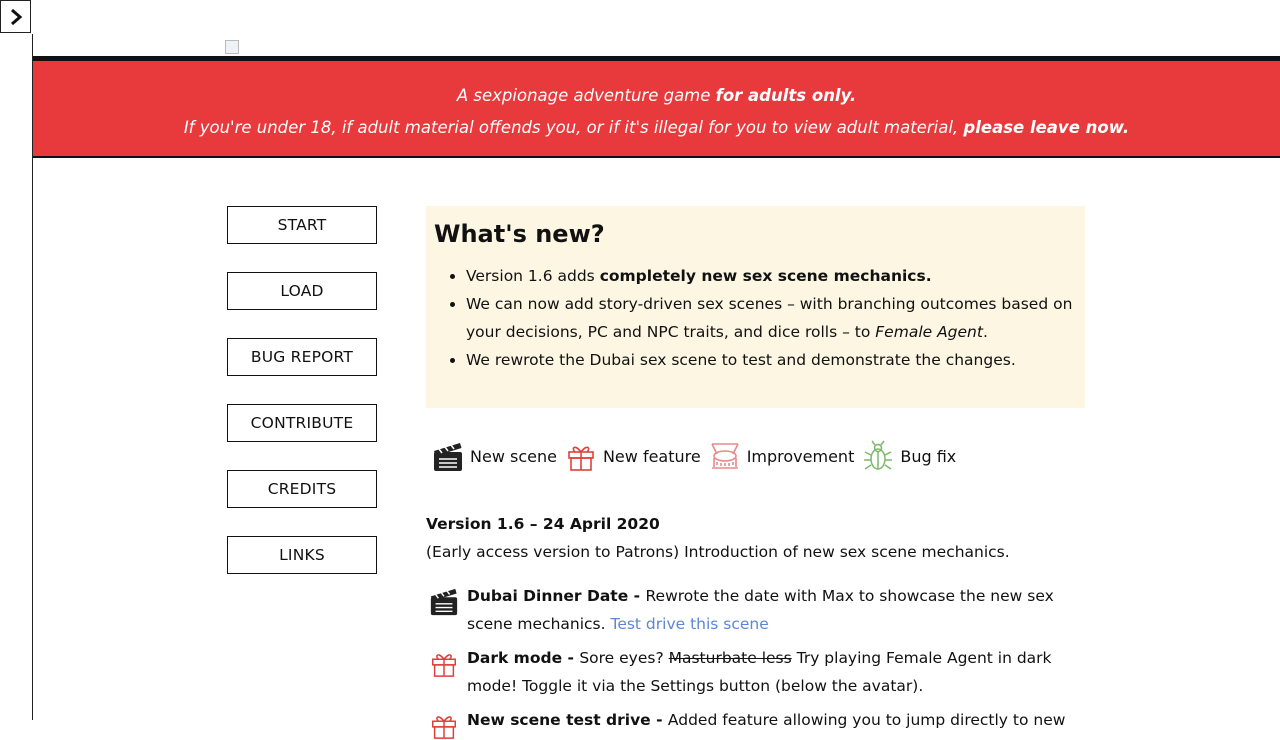 The width and height of the screenshot is (1280, 740). I want to click on start-button: START, so click(302, 225).